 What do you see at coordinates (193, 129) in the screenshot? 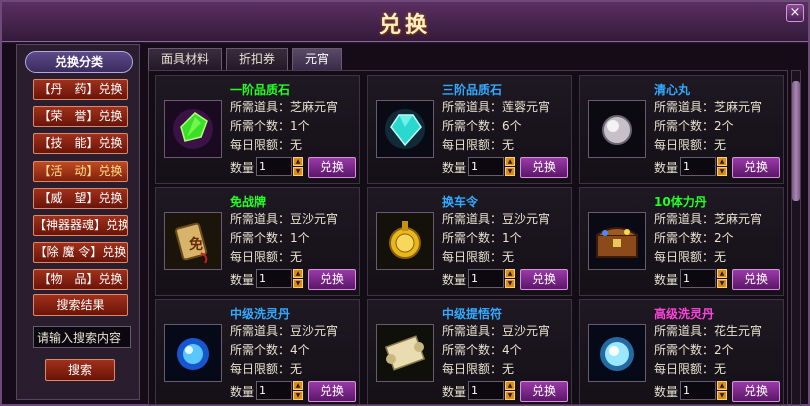
I see `green-crystal-icon` at bounding box center [193, 129].